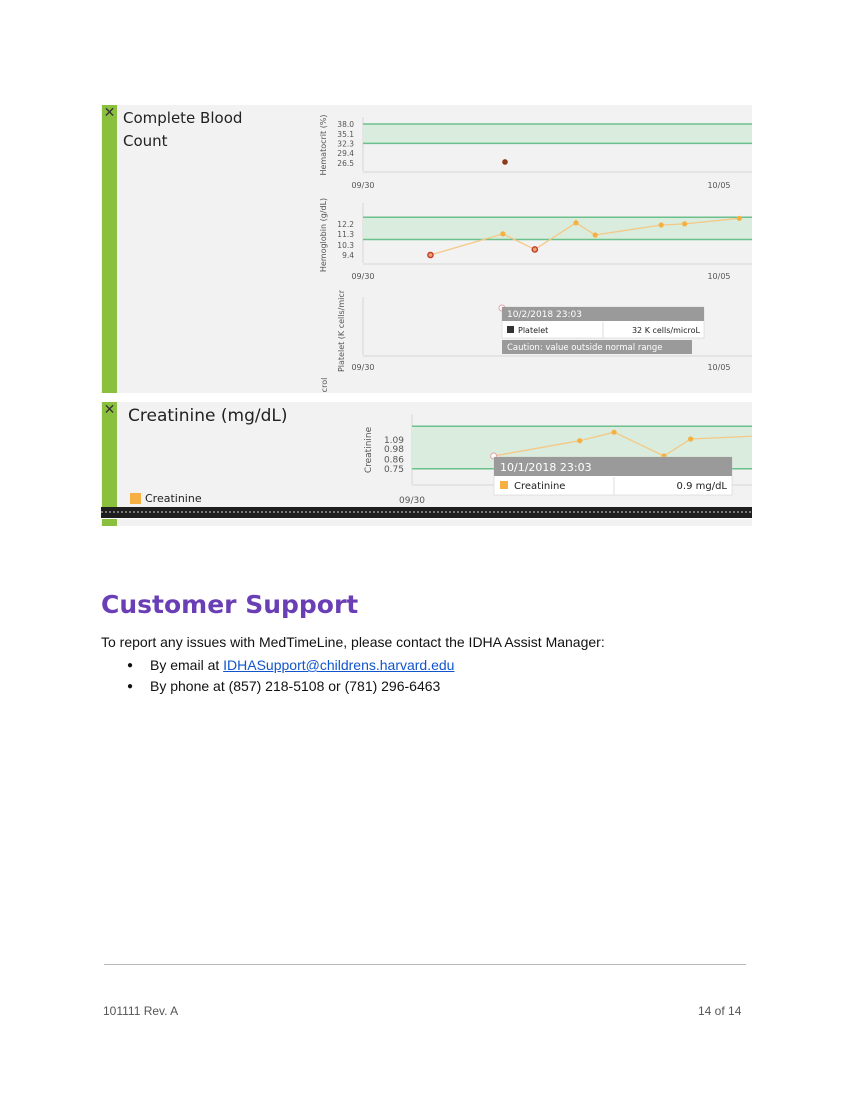 The width and height of the screenshot is (850, 1100). I want to click on y-tick-label: 35.1, so click(345, 134).